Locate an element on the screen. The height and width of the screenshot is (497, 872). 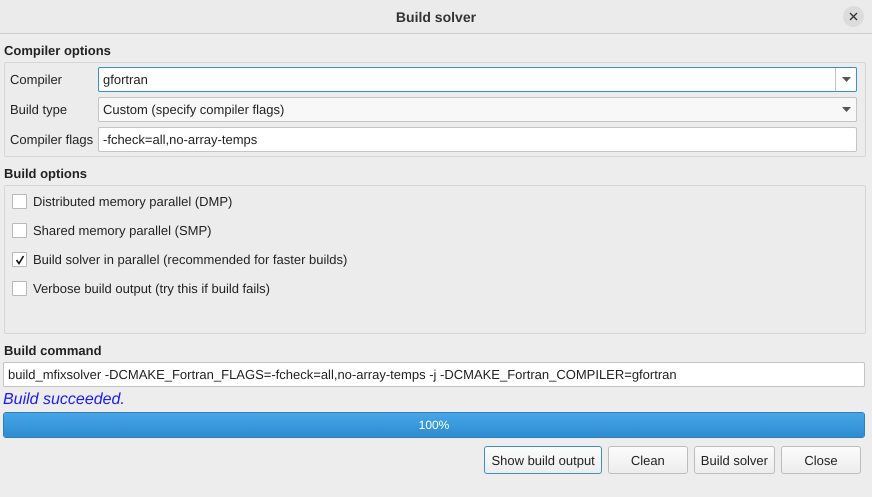
dropdown-field: Custom (specify compiler flags) is located at coordinates (477, 109).